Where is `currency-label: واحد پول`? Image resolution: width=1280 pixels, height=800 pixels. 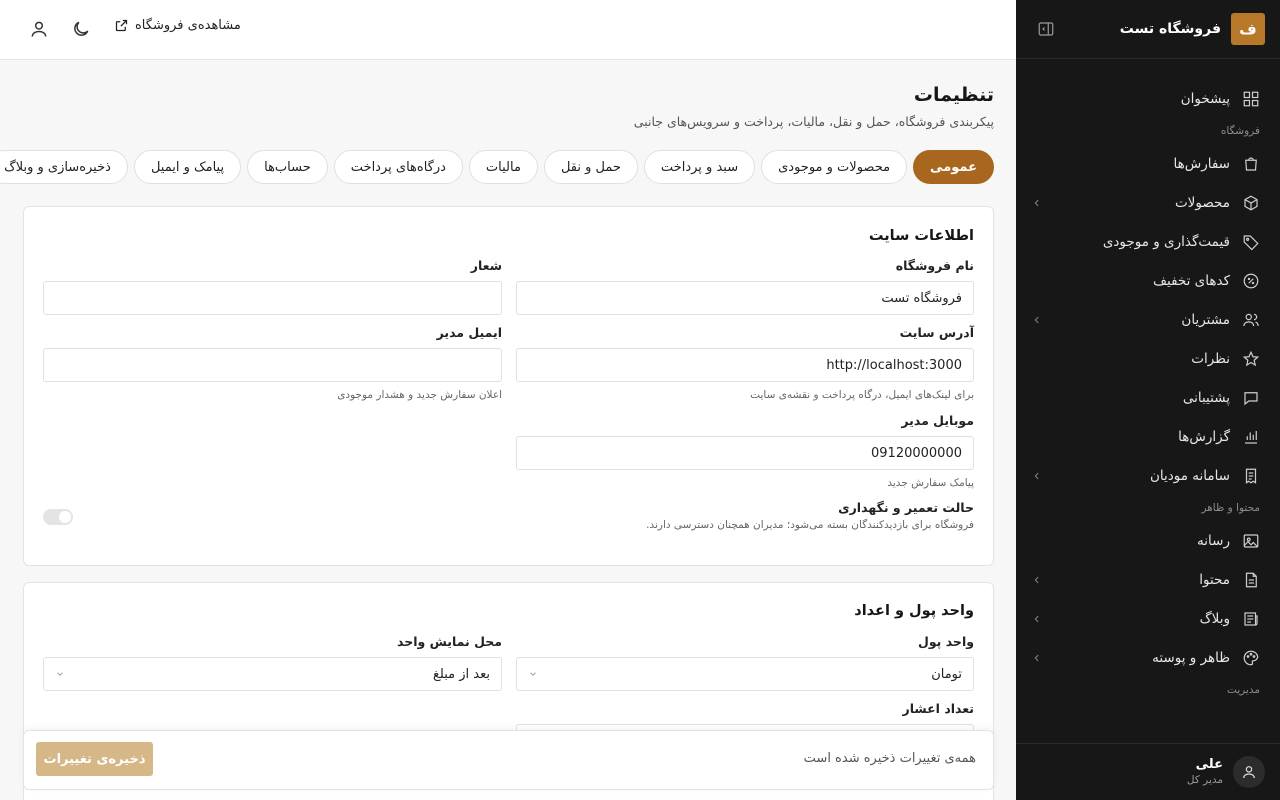 currency-label: واحد پول is located at coordinates (945, 641).